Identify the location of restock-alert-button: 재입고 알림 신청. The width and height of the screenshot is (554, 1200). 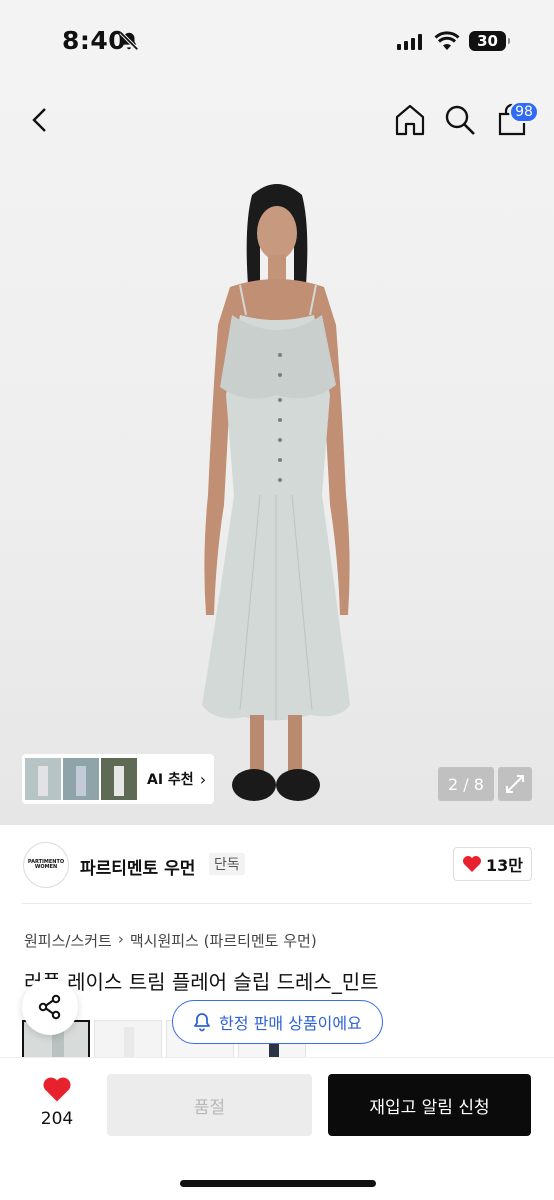
(429, 1105).